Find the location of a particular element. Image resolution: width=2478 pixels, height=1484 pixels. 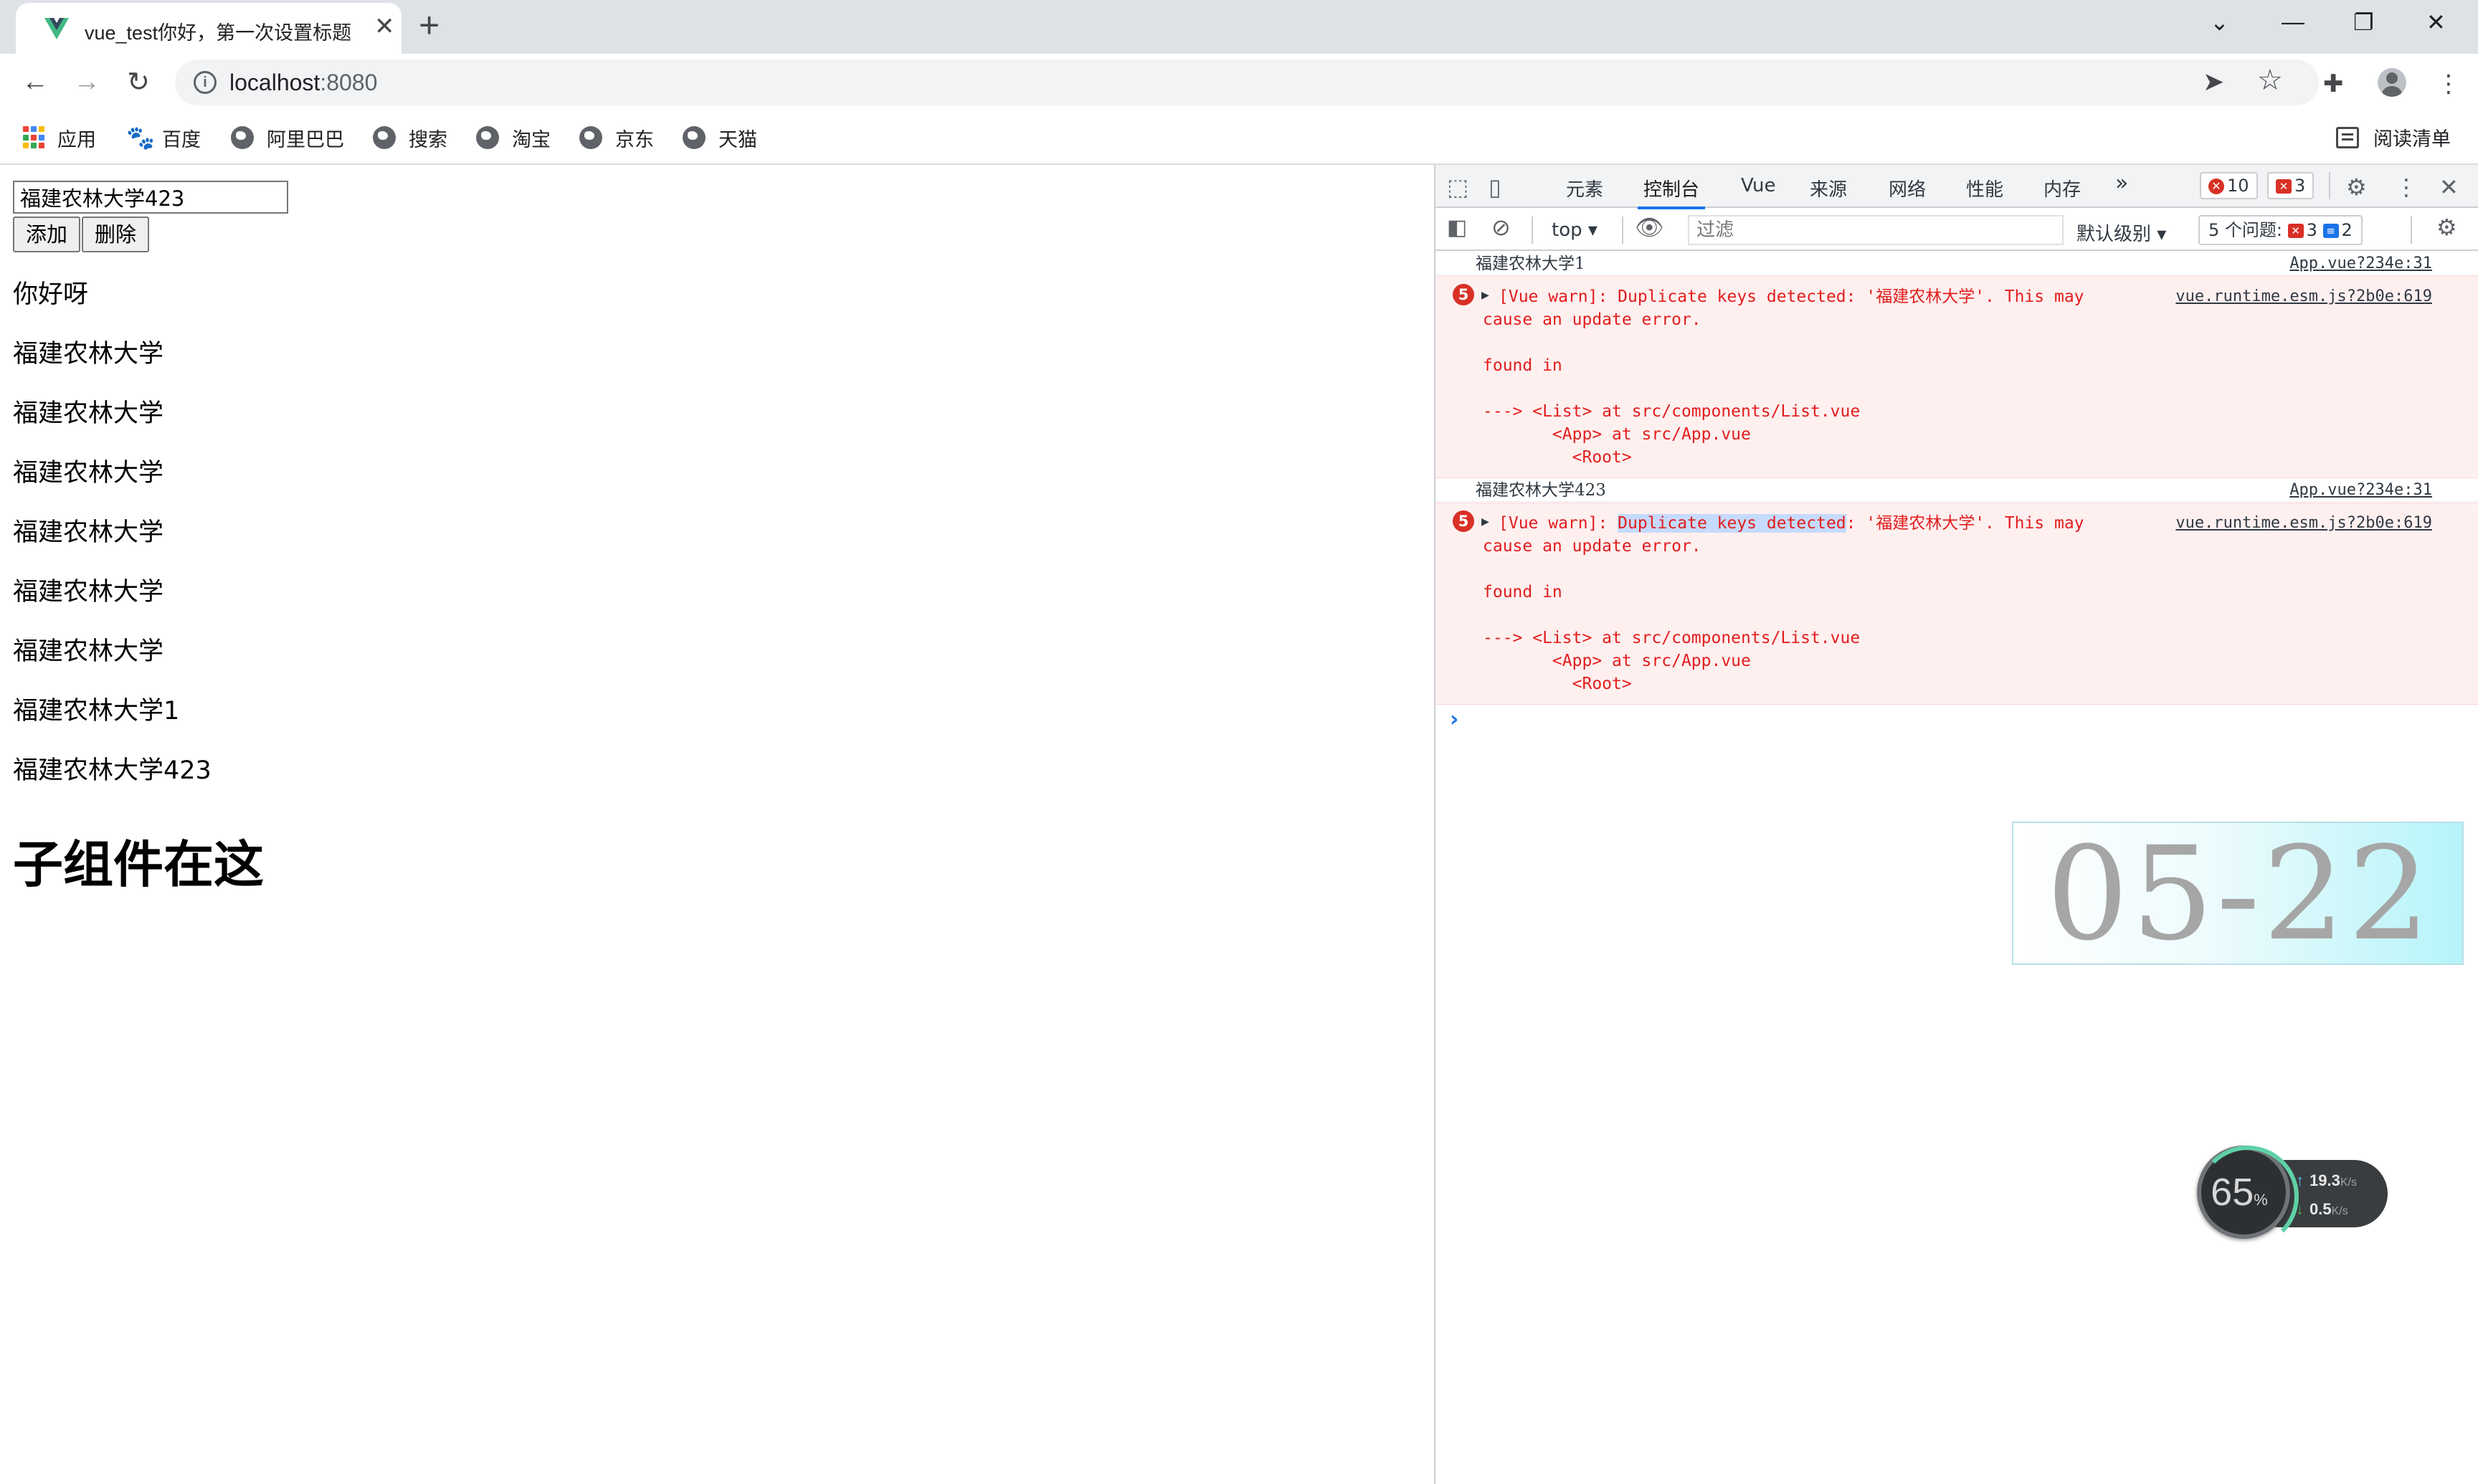

warn-line-4: ---> <List> at src/components/List.vue is located at coordinates (1672, 638).